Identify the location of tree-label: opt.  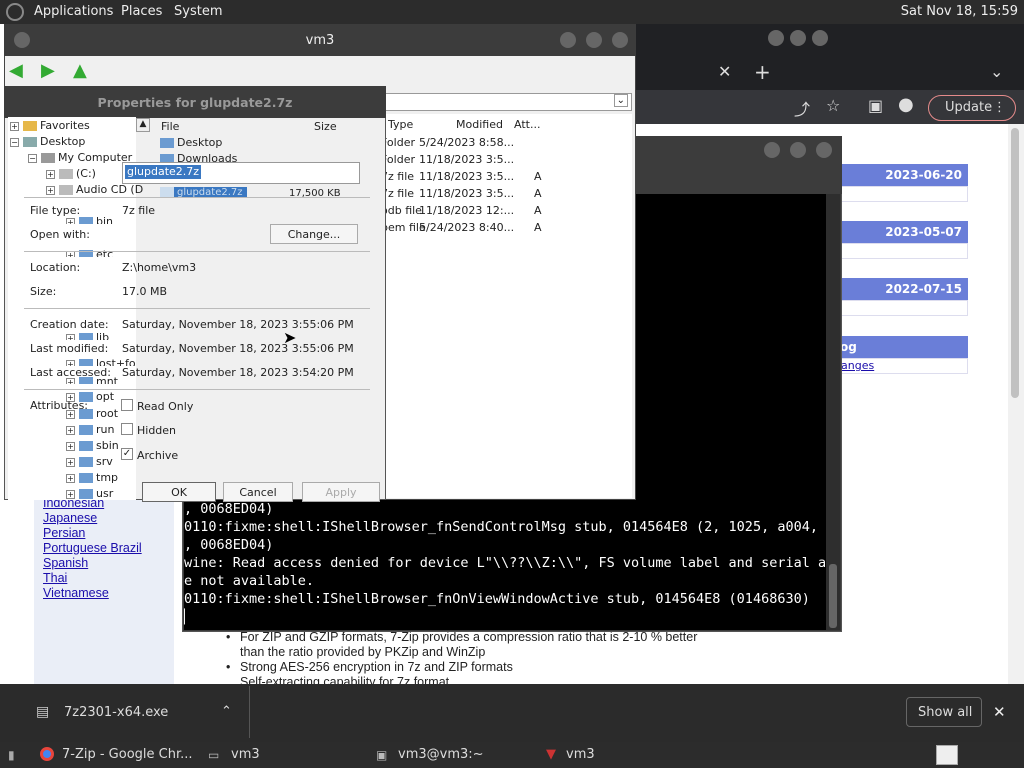
(105, 396).